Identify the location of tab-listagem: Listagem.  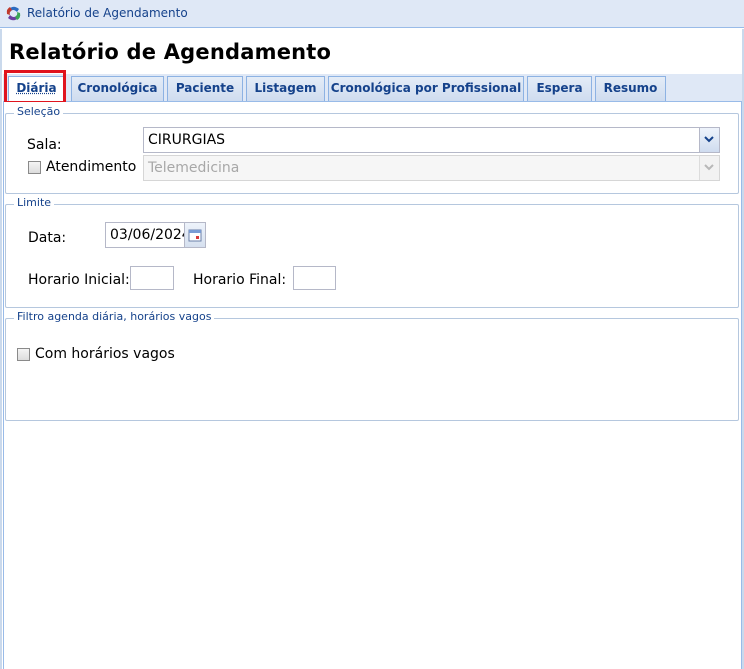
(285, 88).